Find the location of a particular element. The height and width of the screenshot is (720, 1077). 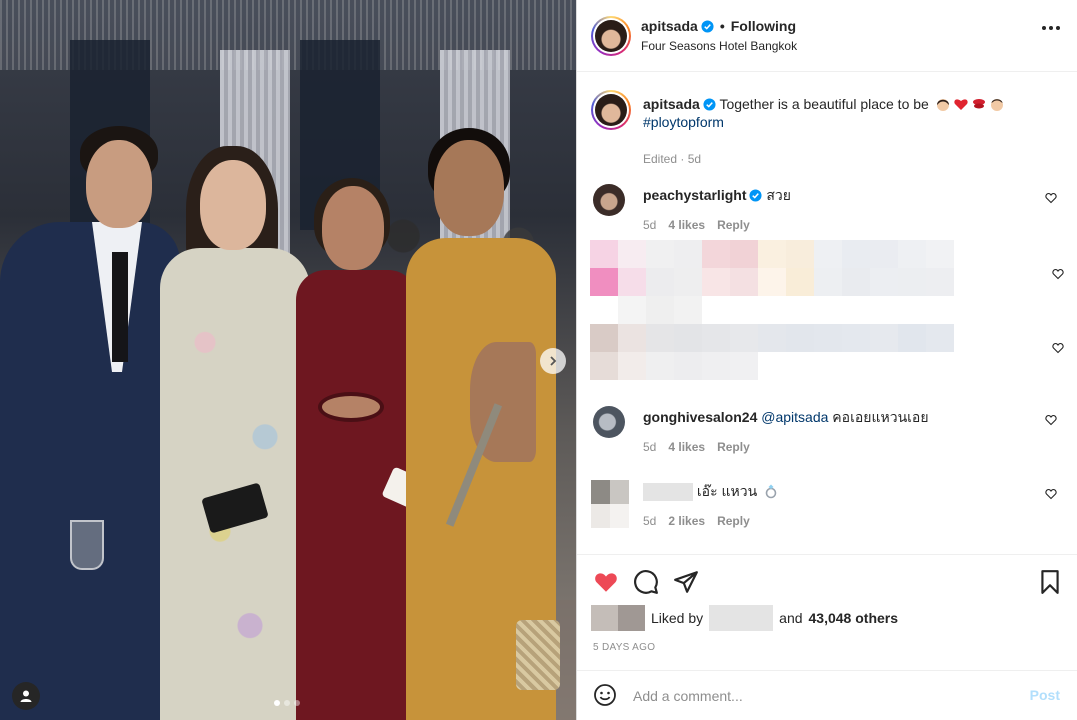

save-bookmark-icon is located at coordinates (1050, 582).